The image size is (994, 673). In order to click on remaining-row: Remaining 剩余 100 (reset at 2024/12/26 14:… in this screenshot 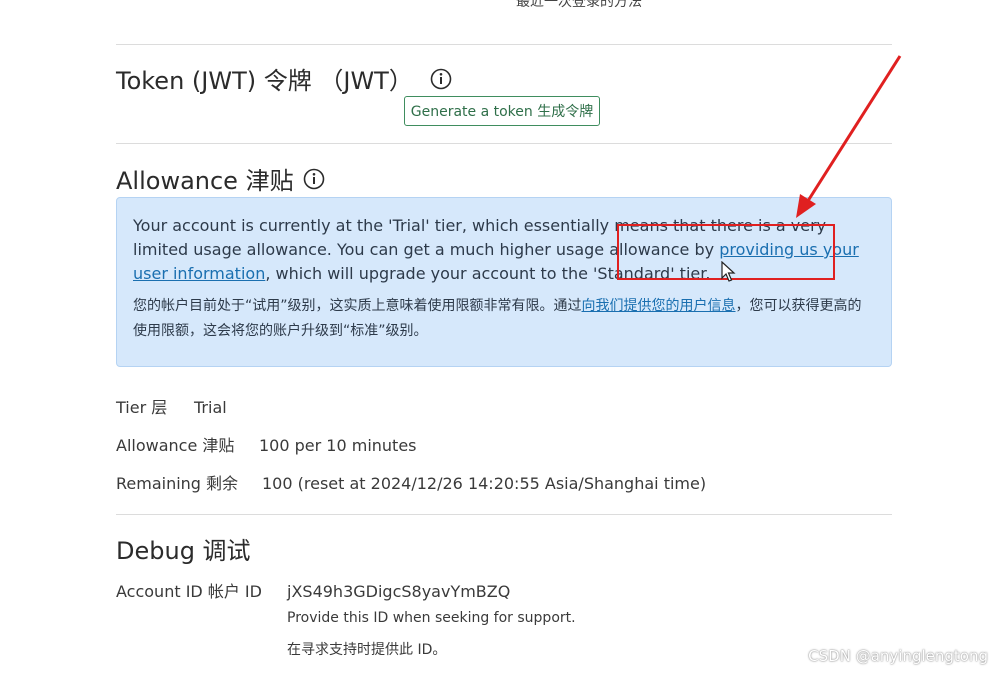, I will do `click(411, 482)`.